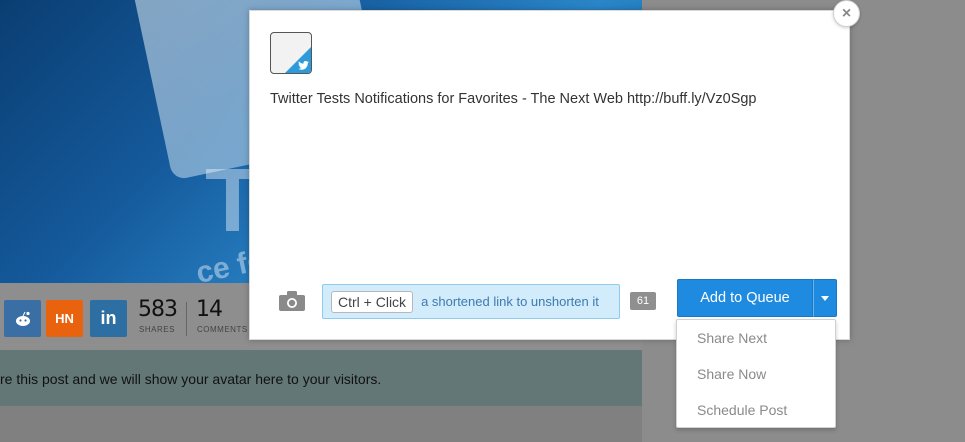 The height and width of the screenshot is (442, 965). What do you see at coordinates (643, 301) in the screenshot?
I see `character-count-badge: 61` at bounding box center [643, 301].